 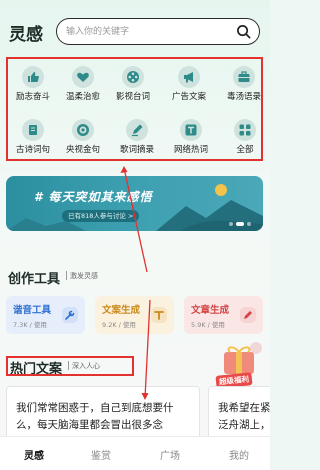 I want to click on tool-card-copy-generate: 文案生成 9.2K / 使用, so click(x=134, y=315).